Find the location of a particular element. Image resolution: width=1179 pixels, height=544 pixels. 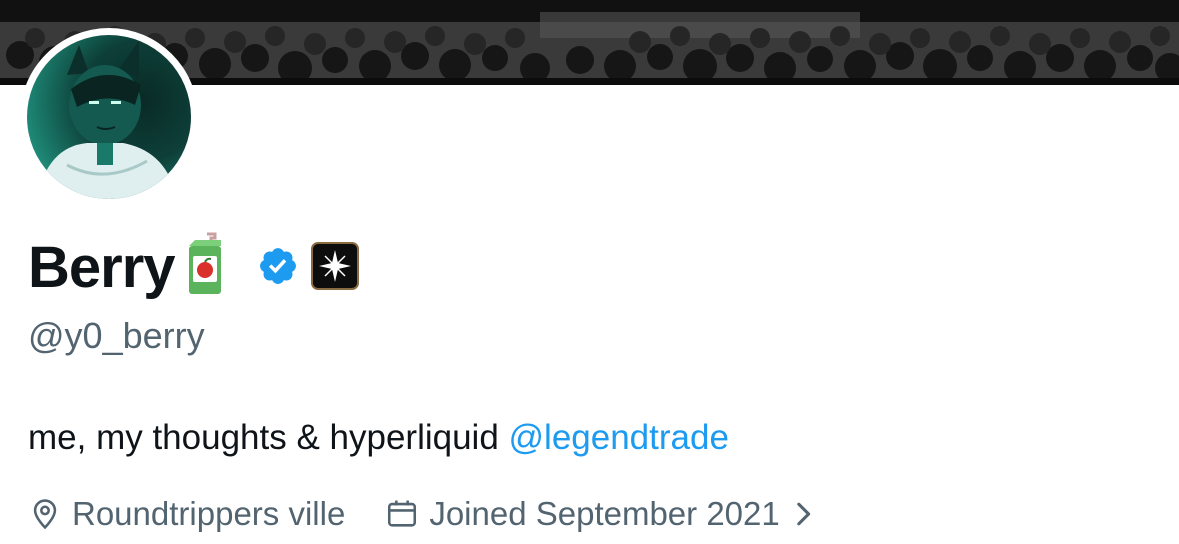

bio-text: me, my thoughts & hyperliquid is located at coordinates (268, 437).